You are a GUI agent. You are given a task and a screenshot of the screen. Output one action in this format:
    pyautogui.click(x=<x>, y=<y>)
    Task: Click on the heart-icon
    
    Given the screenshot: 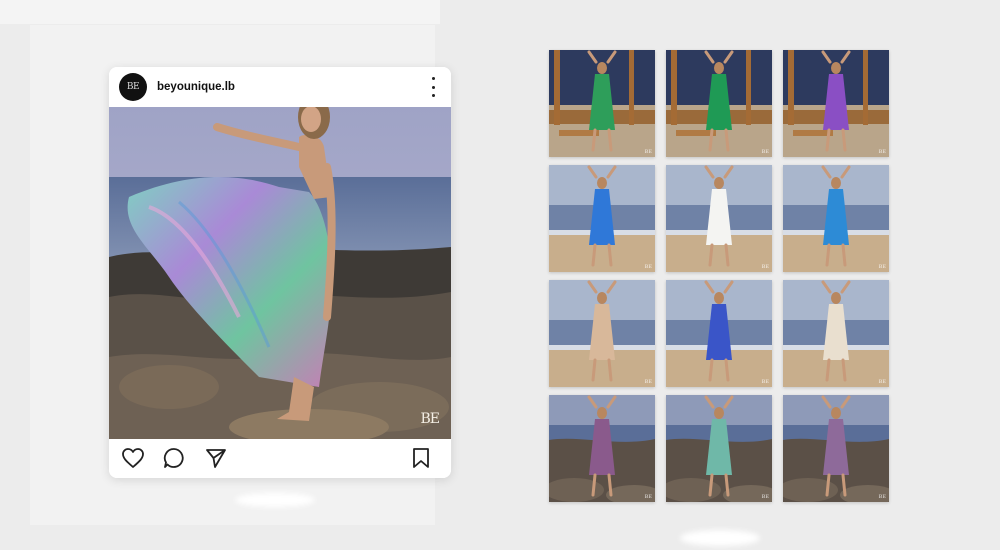 What is the action you would take?
    pyautogui.click(x=133, y=458)
    